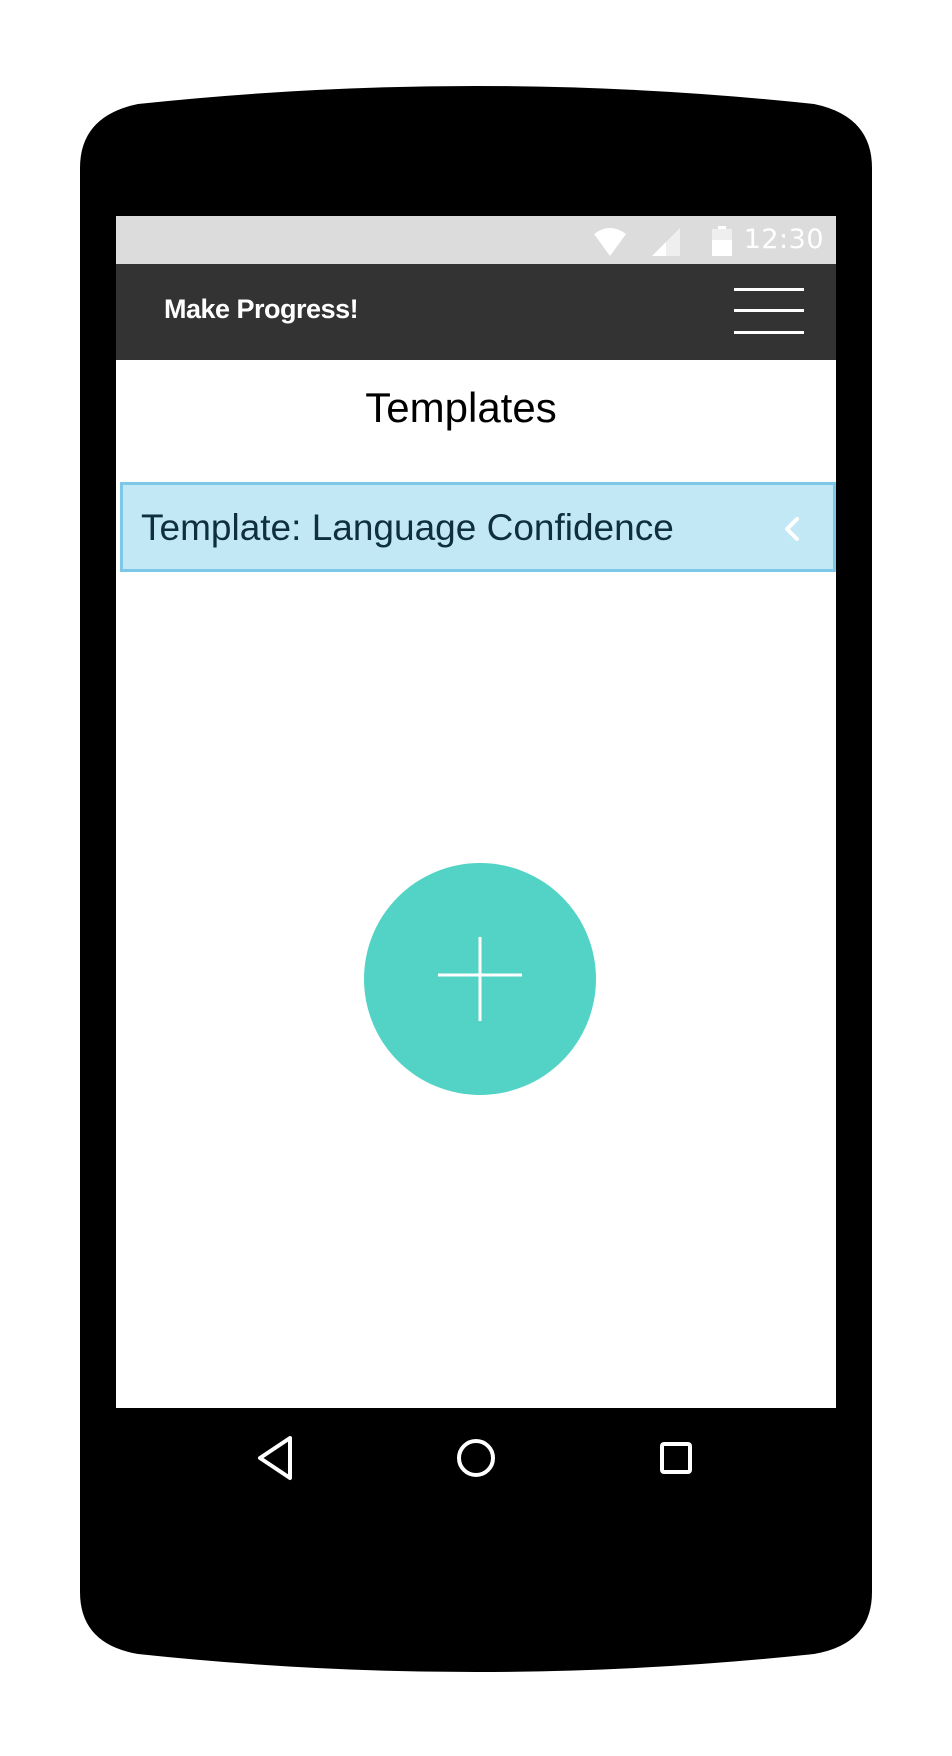 Image resolution: width=952 pixels, height=1756 pixels. What do you see at coordinates (676, 1458) in the screenshot?
I see `recents-square-icon` at bounding box center [676, 1458].